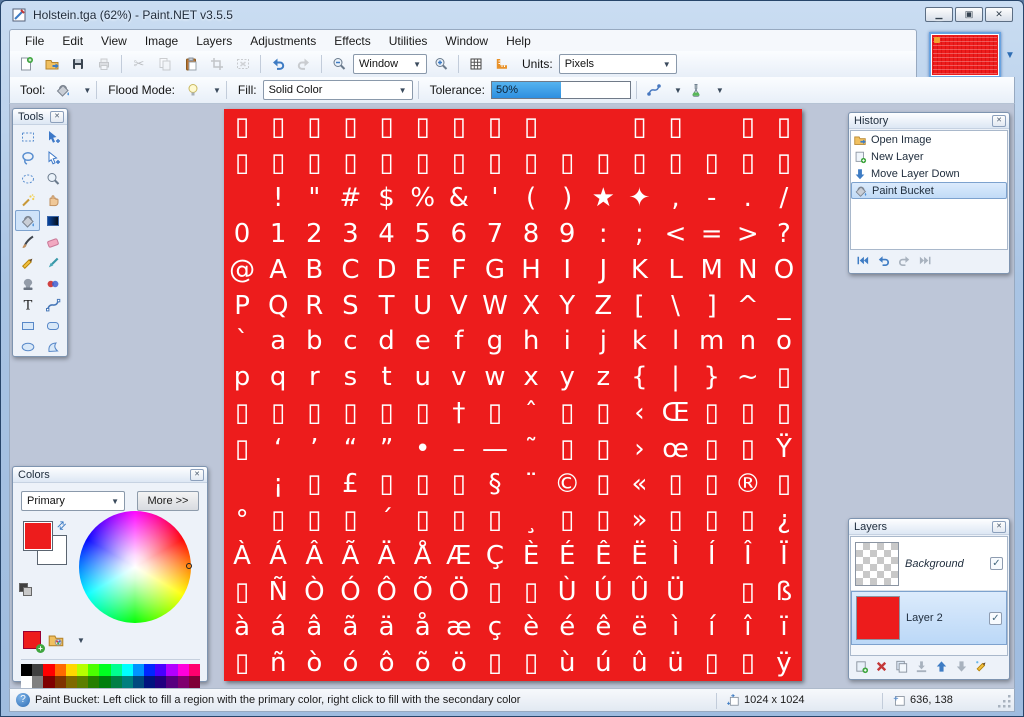 The image size is (1024, 717). What do you see at coordinates (929, 527) in the screenshot?
I see `layers-panel-titlebar: Layers ✕` at bounding box center [929, 527].